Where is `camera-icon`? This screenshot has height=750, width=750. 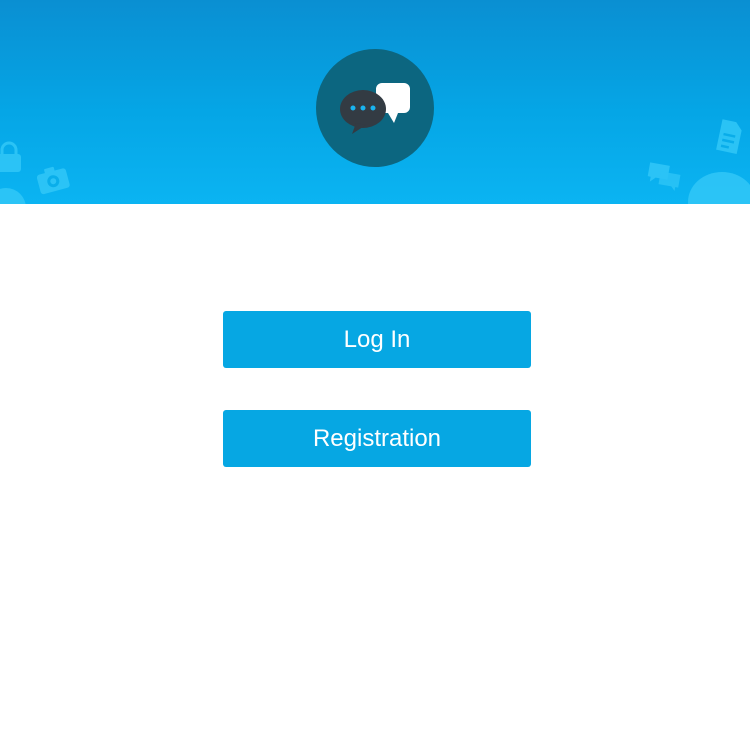
camera-icon is located at coordinates (53, 180).